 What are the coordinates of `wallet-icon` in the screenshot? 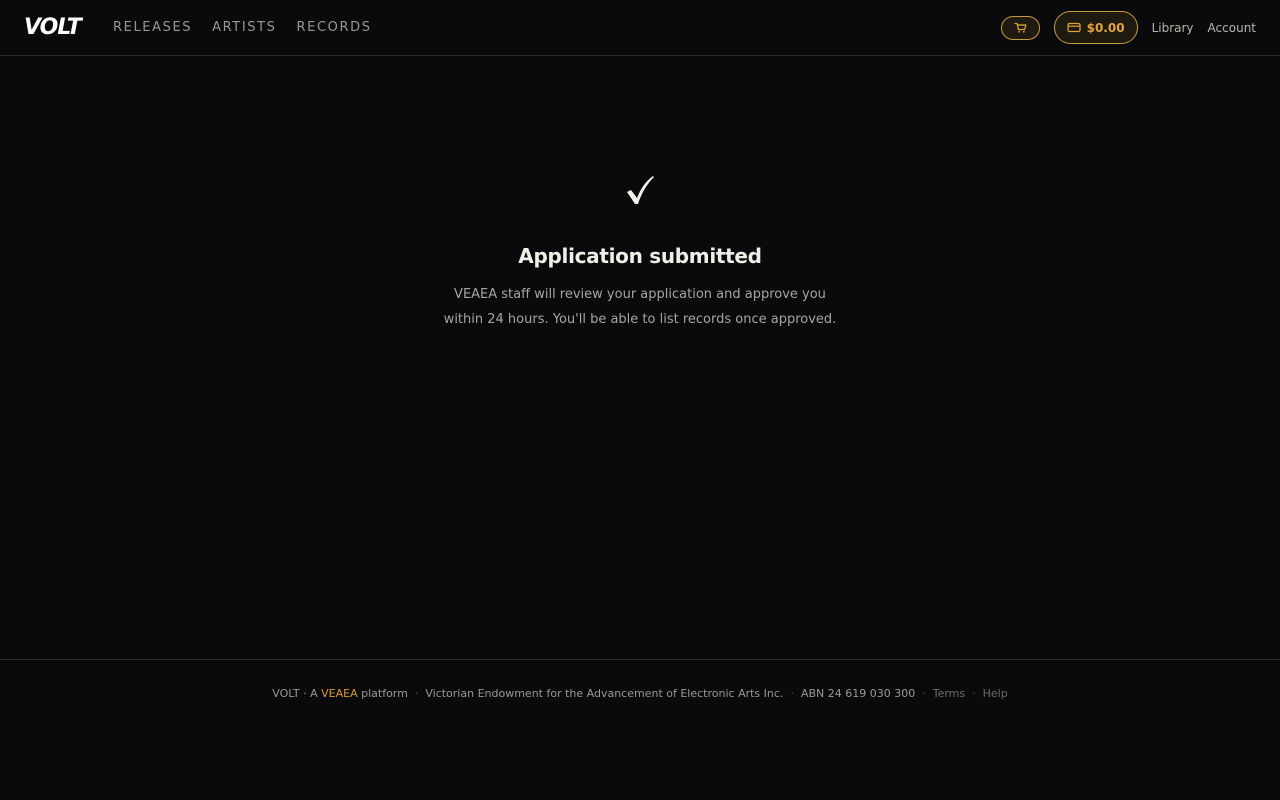 It's located at (1074, 27).